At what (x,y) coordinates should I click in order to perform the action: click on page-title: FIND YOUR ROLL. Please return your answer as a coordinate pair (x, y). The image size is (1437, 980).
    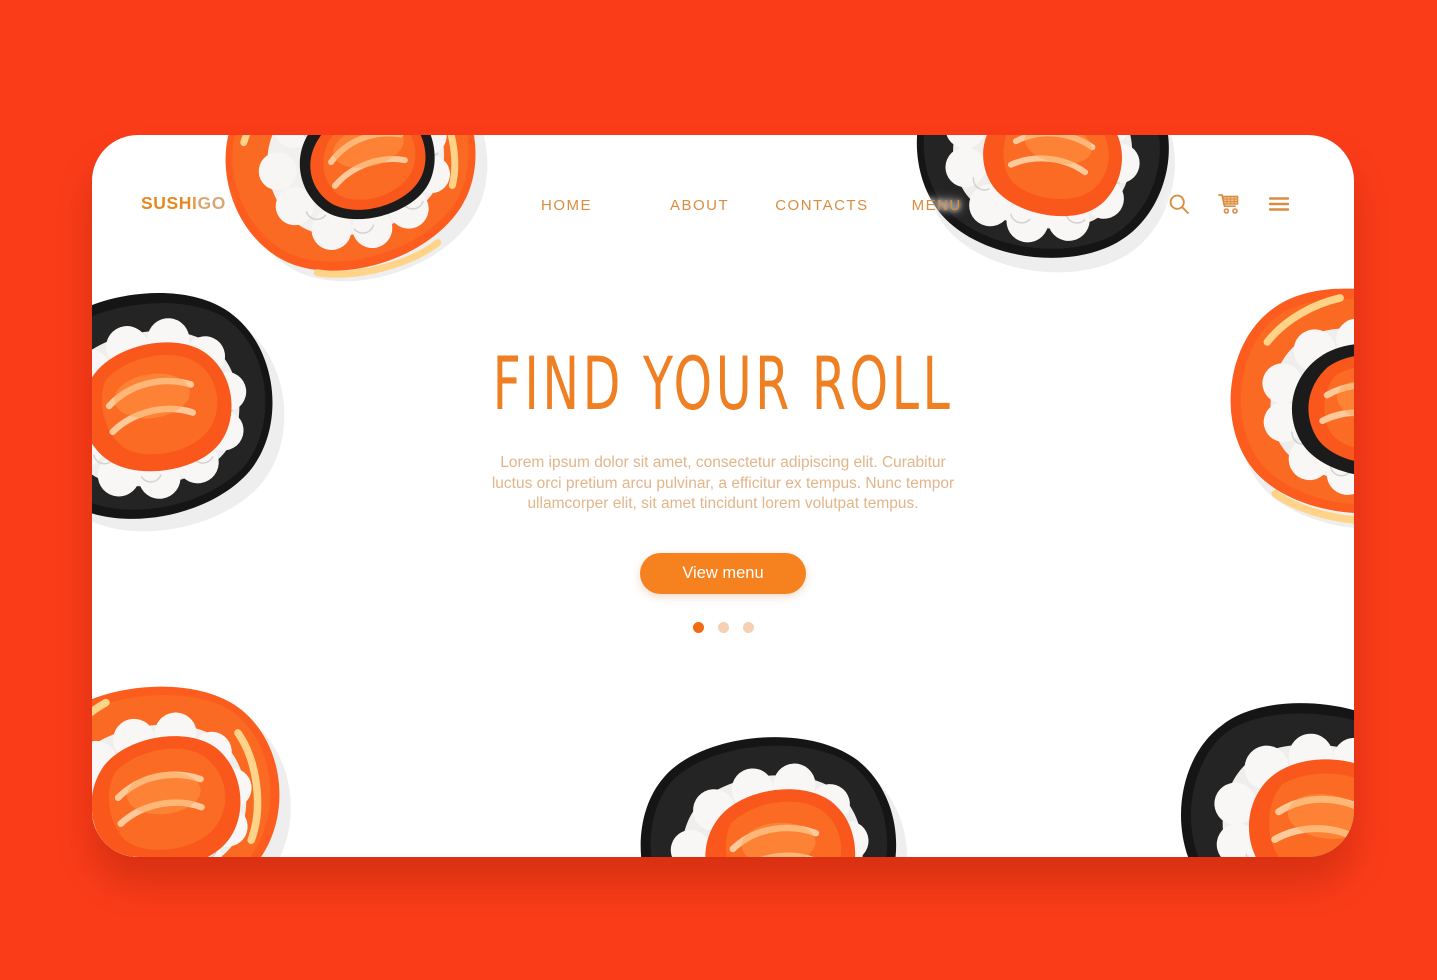
    Looking at the image, I should click on (723, 383).